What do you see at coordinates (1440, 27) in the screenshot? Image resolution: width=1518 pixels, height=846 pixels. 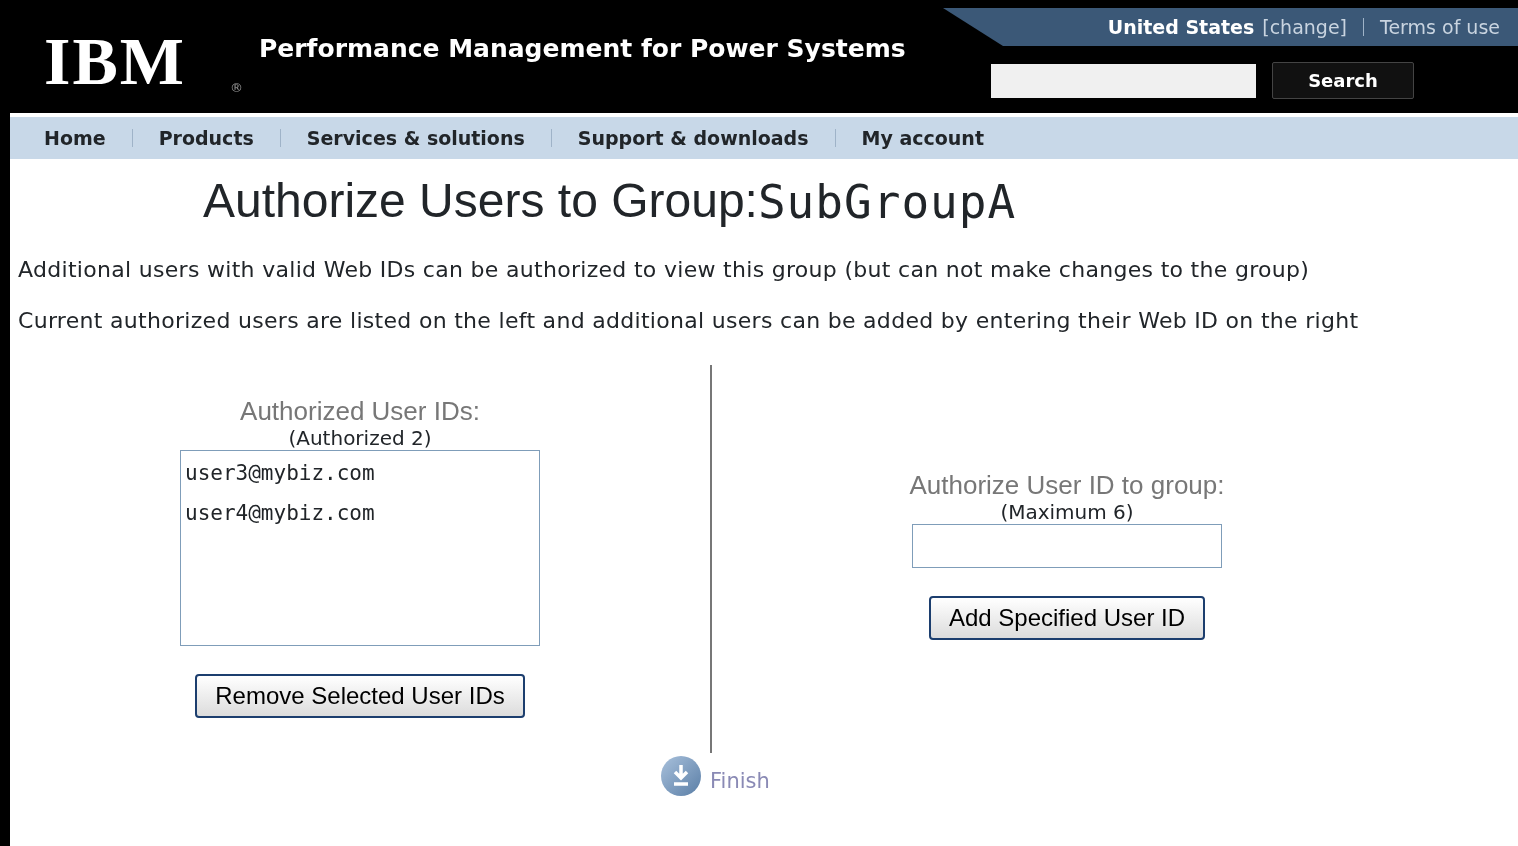 I see `terms-link: Terms of use` at bounding box center [1440, 27].